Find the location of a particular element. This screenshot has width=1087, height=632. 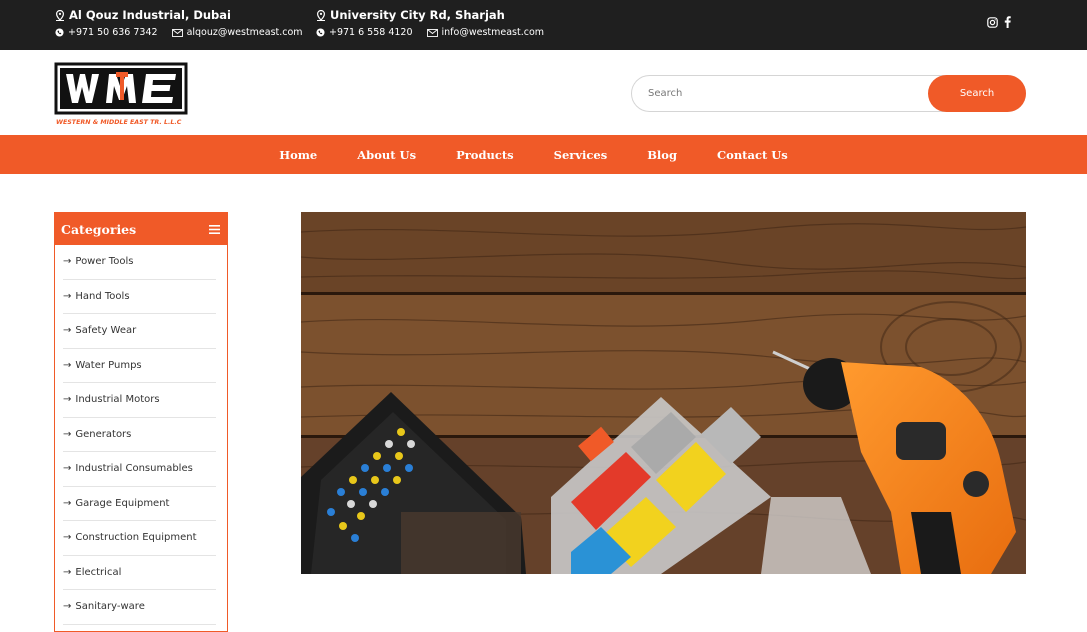

contact-sharjah: +971 6 558 4120 info@westmeast.com is located at coordinates (430, 32).